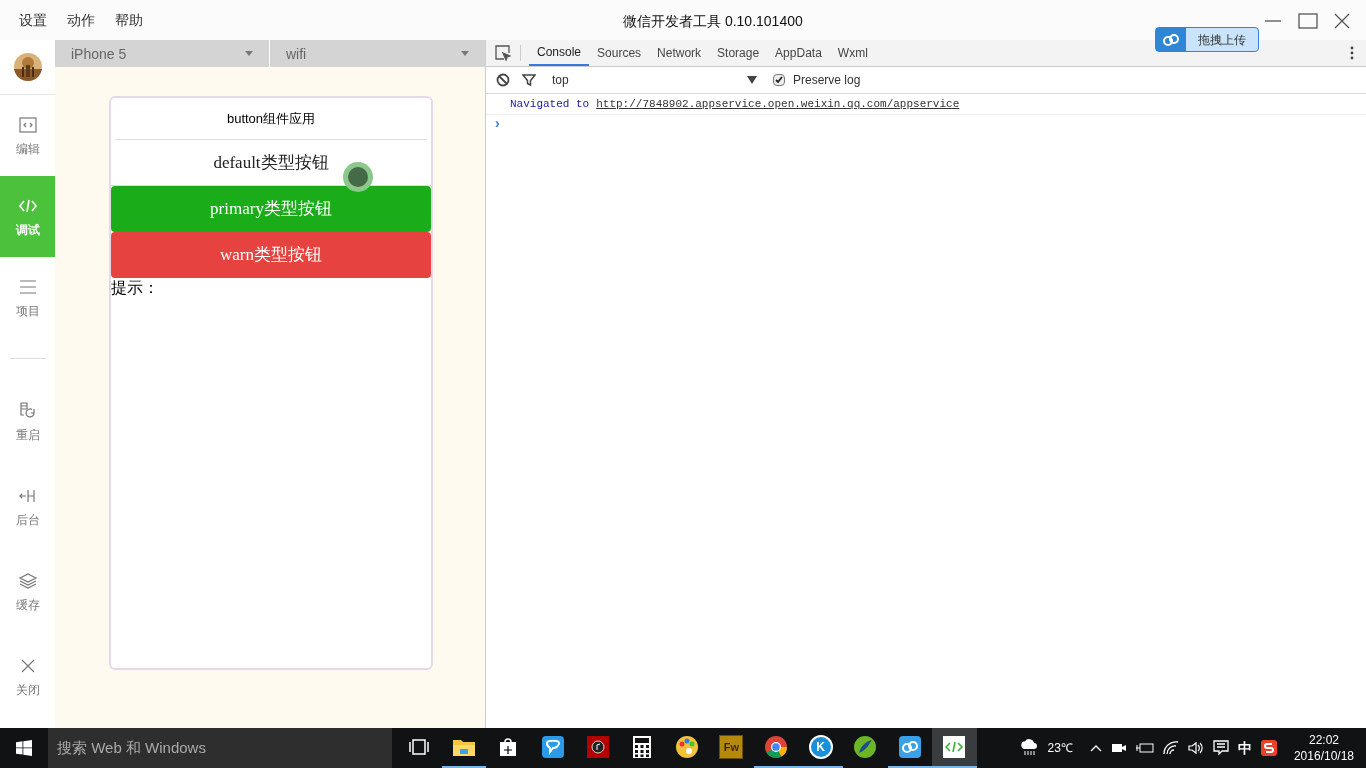  What do you see at coordinates (33, 20) in the screenshot?
I see `menu-item: 设置` at bounding box center [33, 20].